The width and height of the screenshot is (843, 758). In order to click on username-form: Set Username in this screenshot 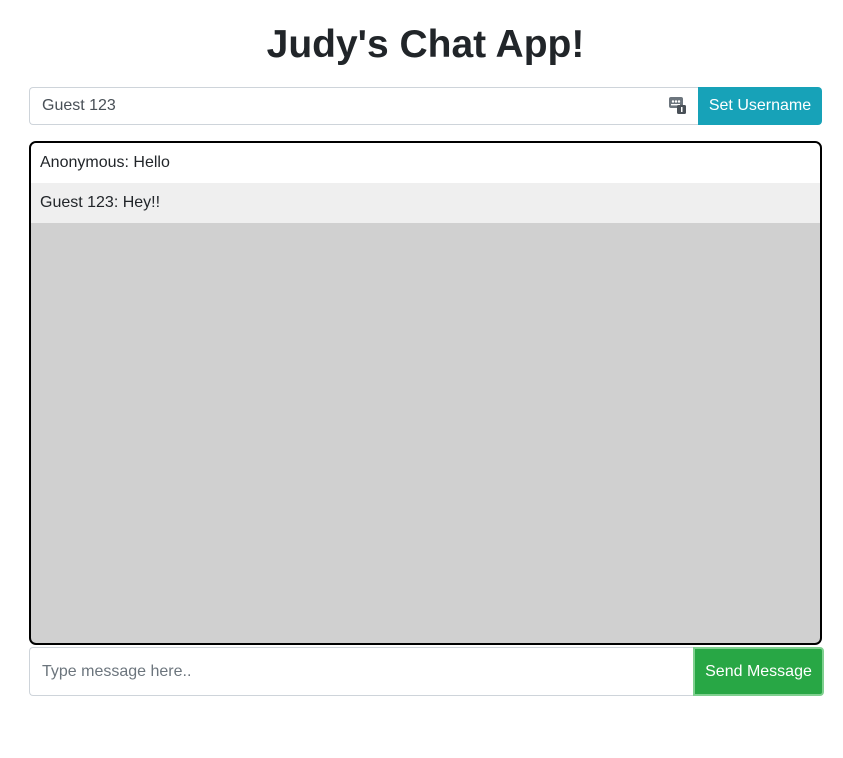, I will do `click(425, 106)`.